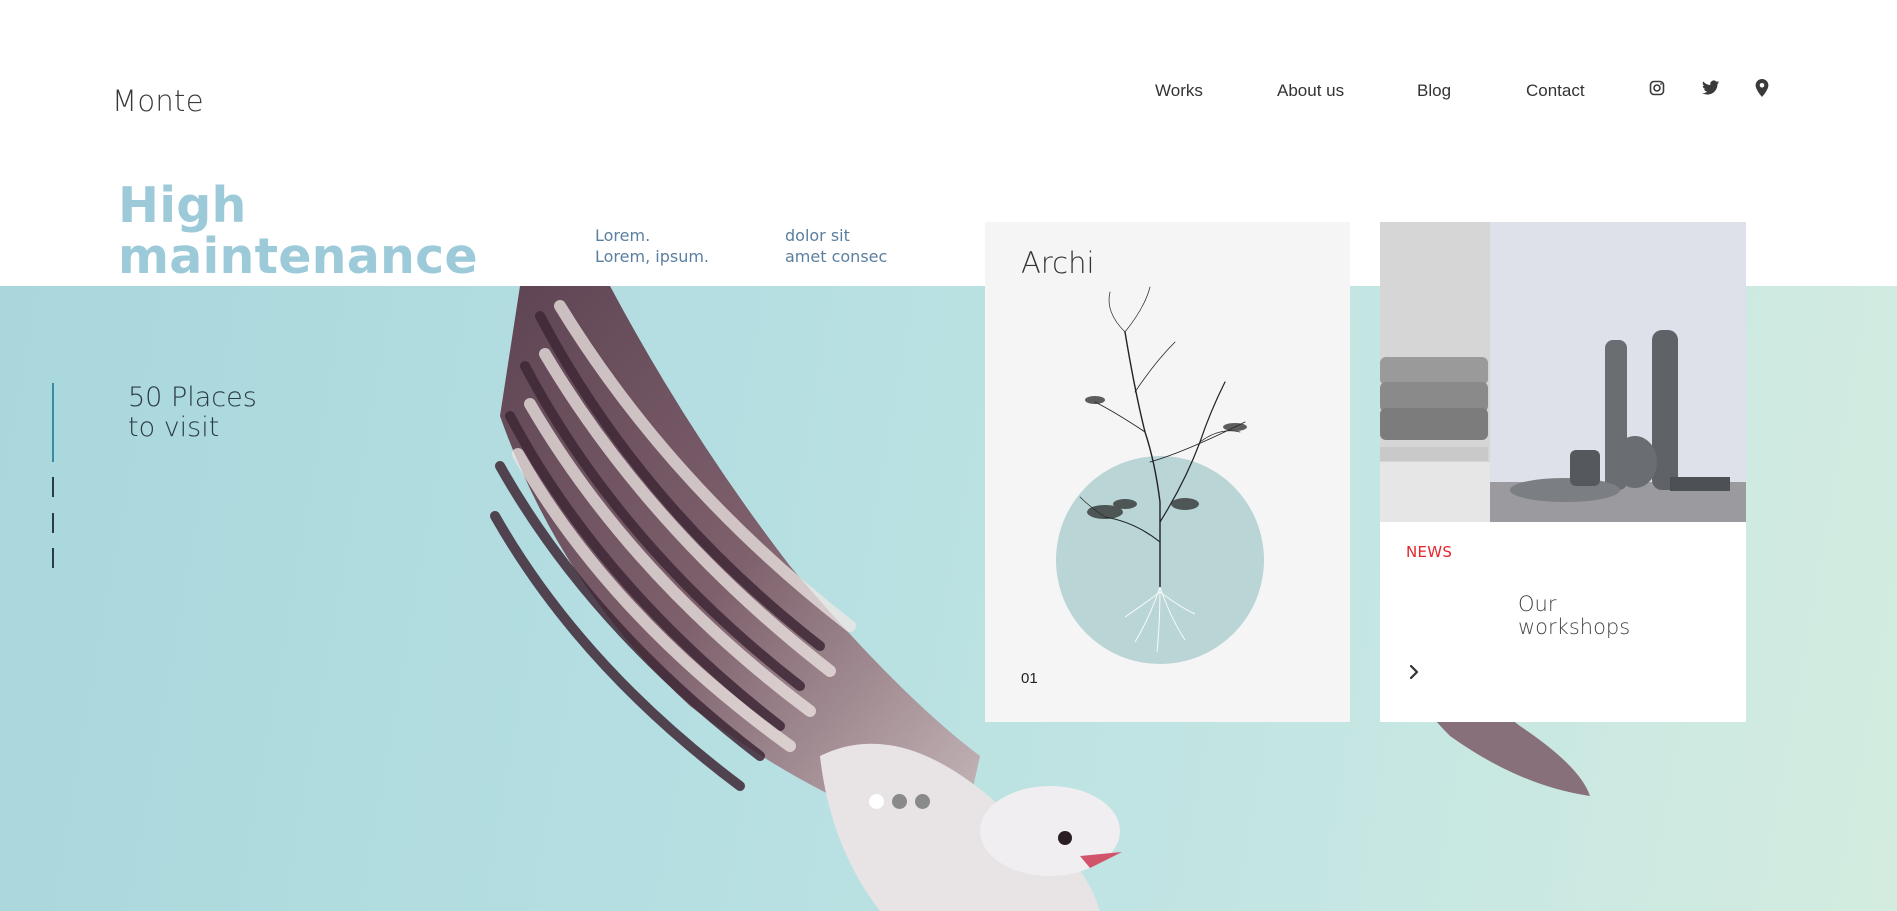 The image size is (1897, 911). Describe the element at coordinates (652, 246) in the screenshot. I see `lorem-column-1: Lorem. Lorem, ipsum.` at that location.